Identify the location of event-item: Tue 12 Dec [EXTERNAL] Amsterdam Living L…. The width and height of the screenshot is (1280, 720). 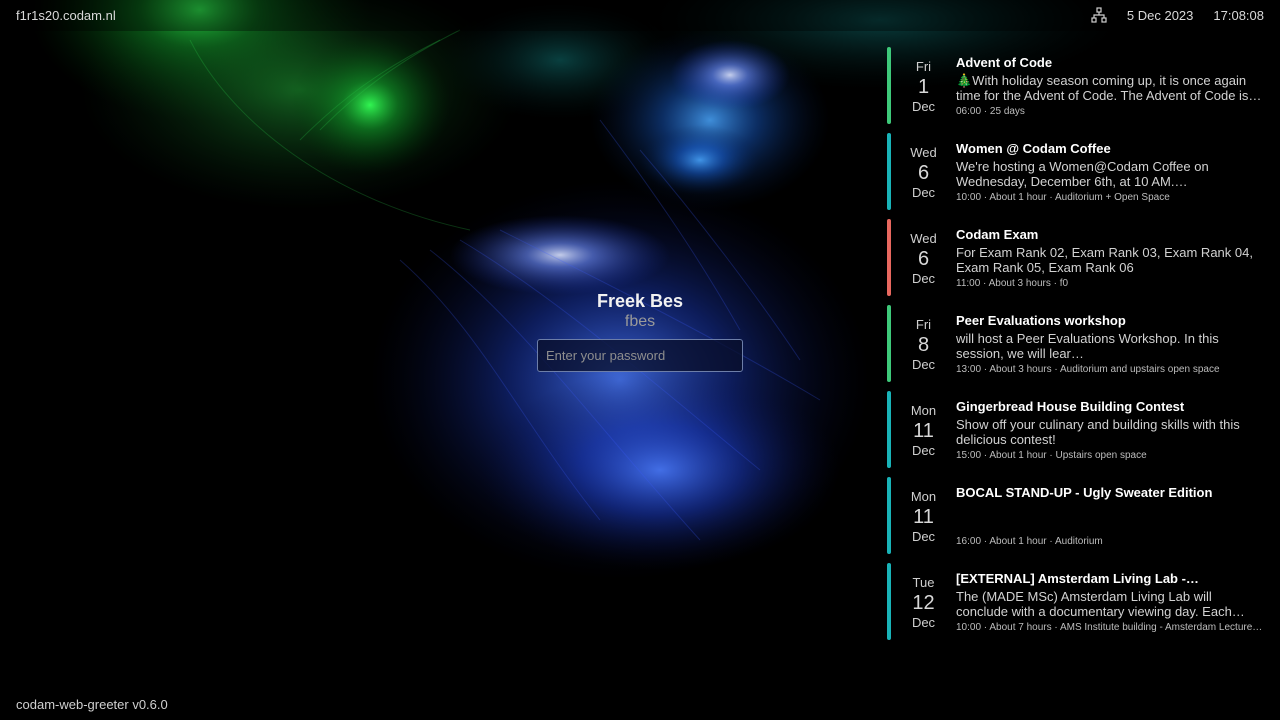
(1077, 601).